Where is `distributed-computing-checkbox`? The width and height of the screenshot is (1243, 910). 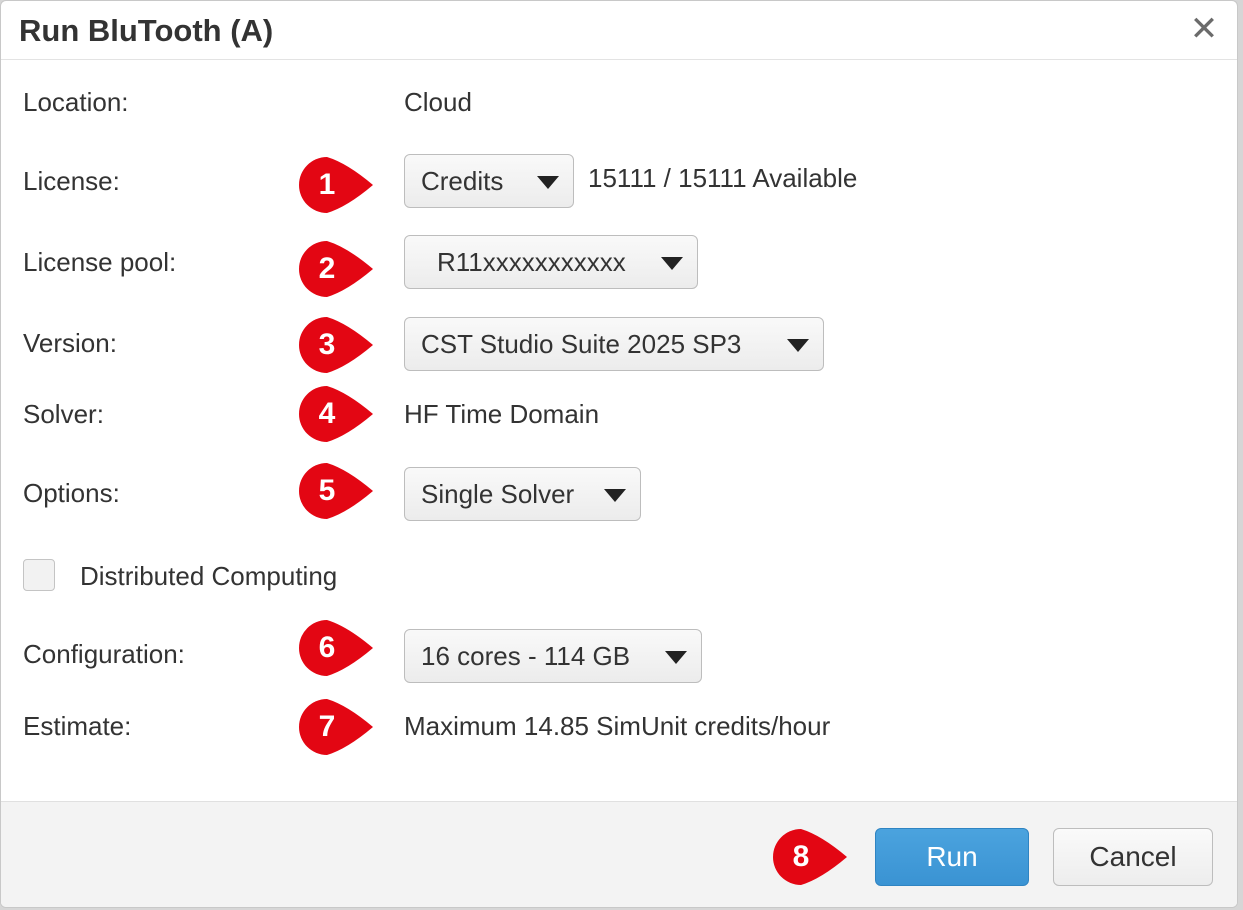 distributed-computing-checkbox is located at coordinates (39, 575).